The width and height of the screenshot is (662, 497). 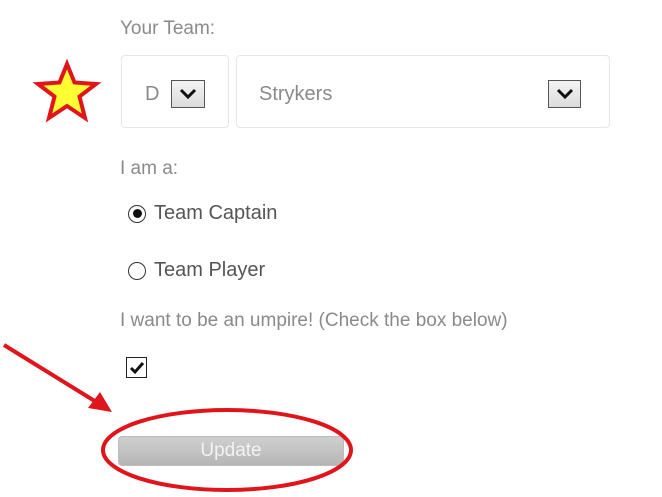 What do you see at coordinates (168, 28) in the screenshot?
I see `your-team-label: Your Team:` at bounding box center [168, 28].